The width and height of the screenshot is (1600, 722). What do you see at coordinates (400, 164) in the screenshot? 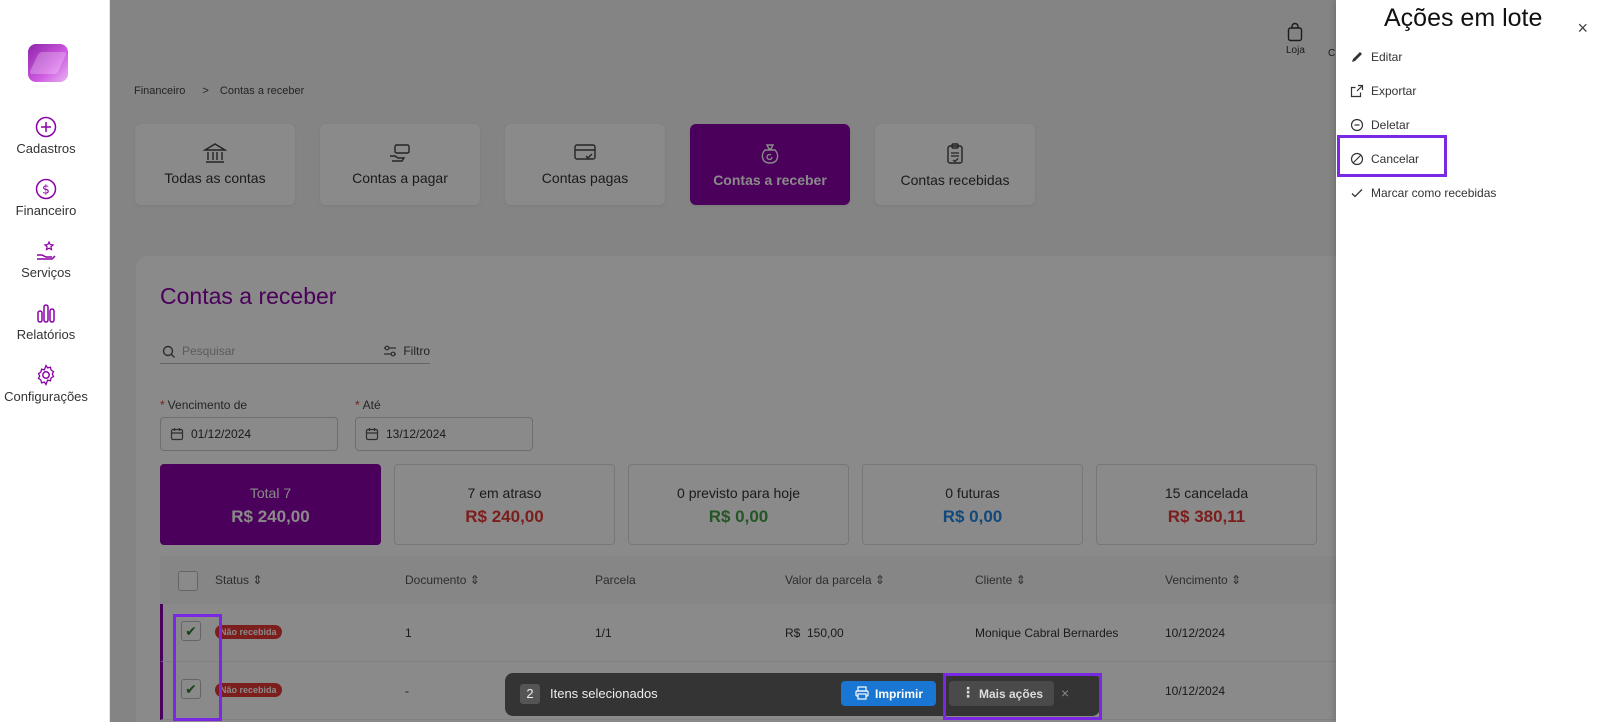
I see `tile-contas-a-pagar: Contas a pagar` at bounding box center [400, 164].